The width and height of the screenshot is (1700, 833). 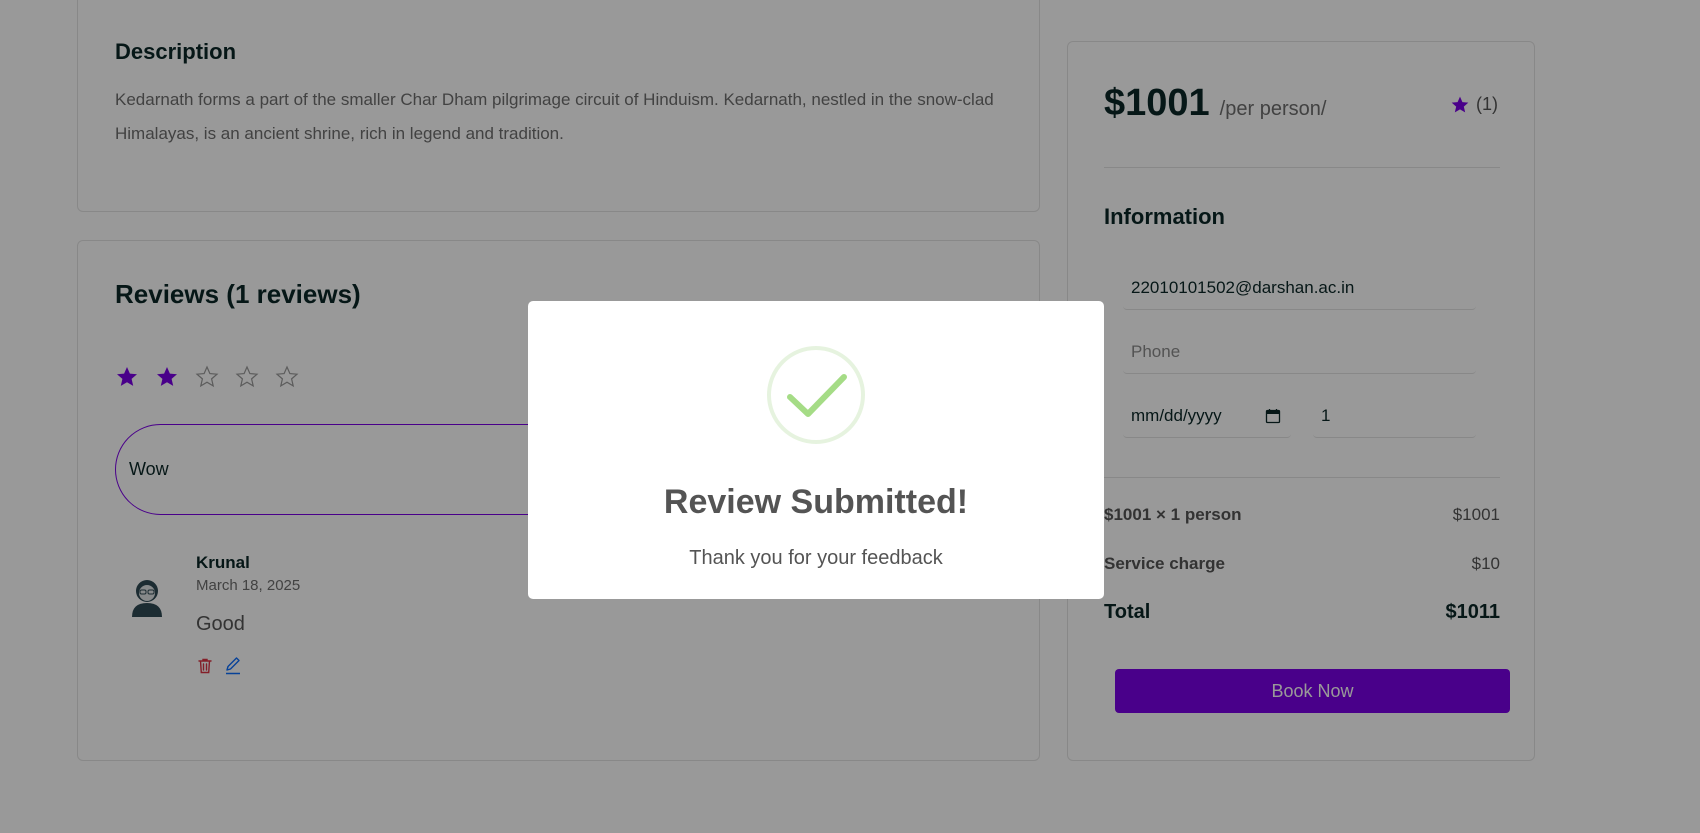 What do you see at coordinates (816, 558) in the screenshot?
I see `modal-text: Thank you for your feedback` at bounding box center [816, 558].